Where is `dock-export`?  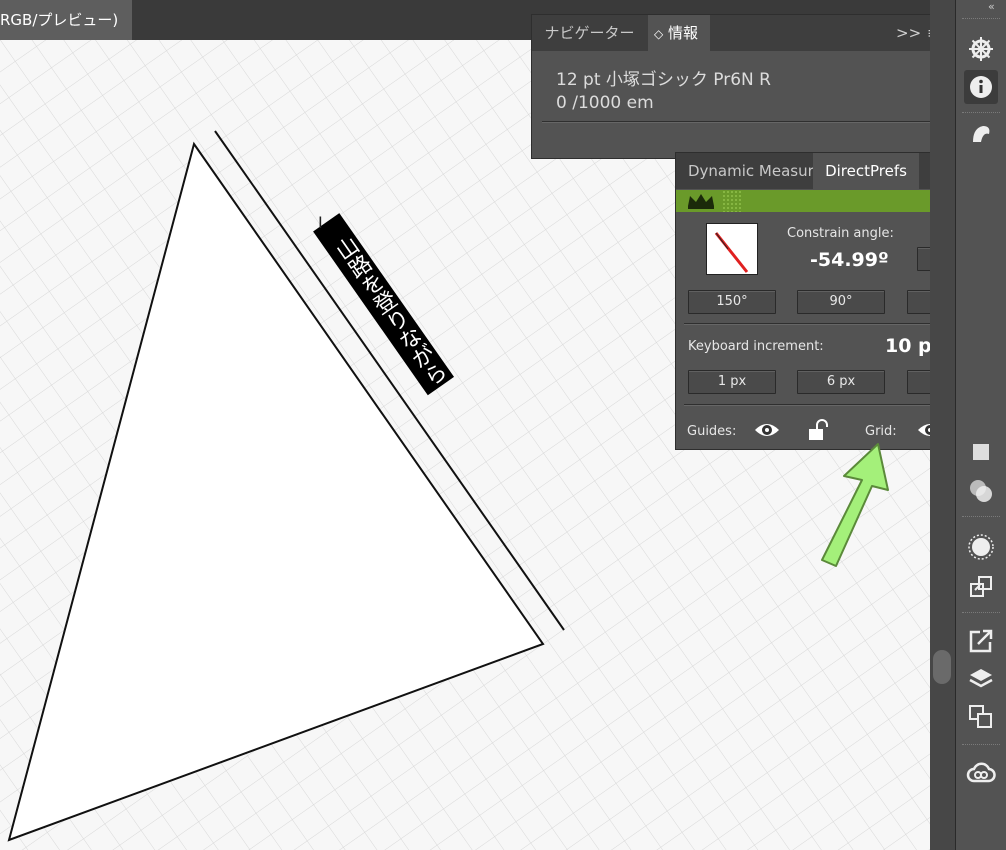 dock-export is located at coordinates (981, 641).